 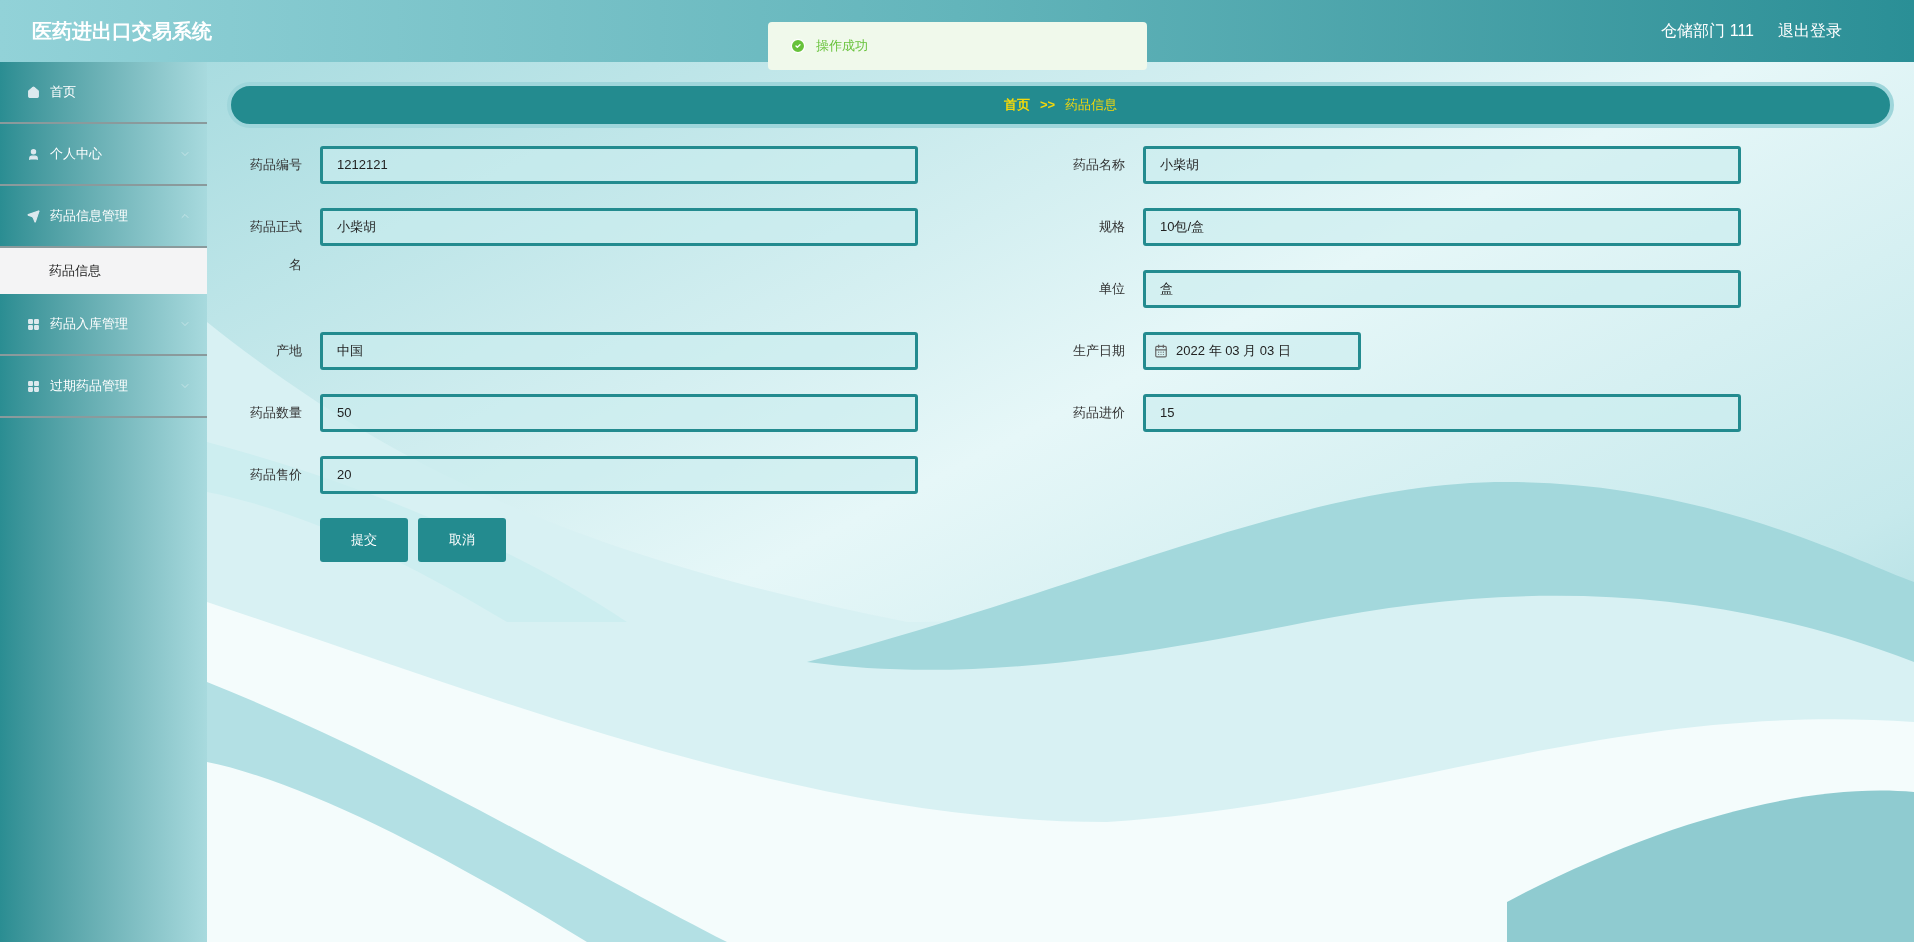 I want to click on breadcrumb-current: 药品信息, so click(x=1091, y=105).